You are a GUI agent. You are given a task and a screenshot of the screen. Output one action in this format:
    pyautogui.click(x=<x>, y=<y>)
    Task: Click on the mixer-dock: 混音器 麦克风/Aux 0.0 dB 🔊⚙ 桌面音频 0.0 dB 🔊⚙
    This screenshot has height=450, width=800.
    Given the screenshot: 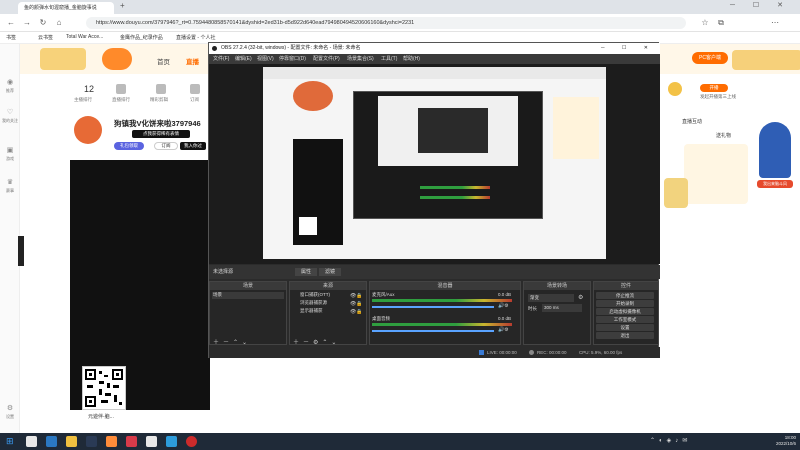 What is the action you would take?
    pyautogui.click(x=445, y=313)
    